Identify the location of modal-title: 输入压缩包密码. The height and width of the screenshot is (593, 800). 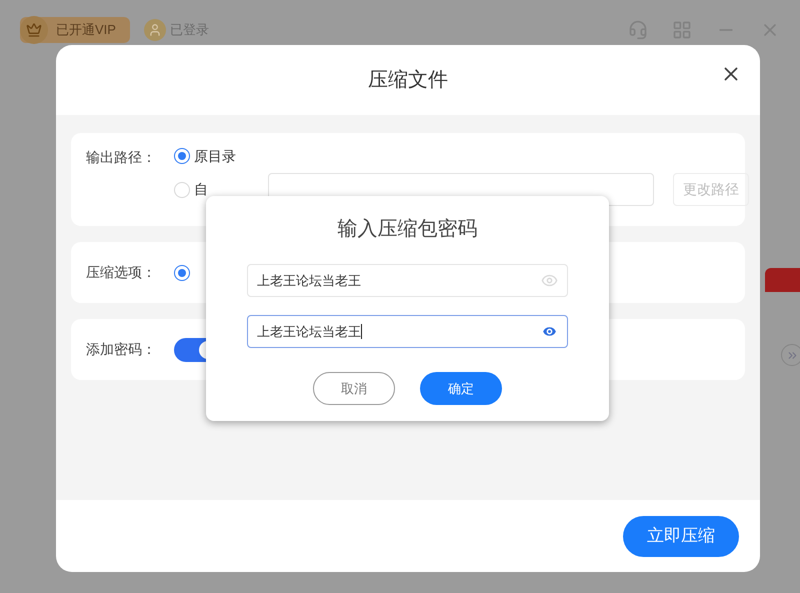
(408, 229).